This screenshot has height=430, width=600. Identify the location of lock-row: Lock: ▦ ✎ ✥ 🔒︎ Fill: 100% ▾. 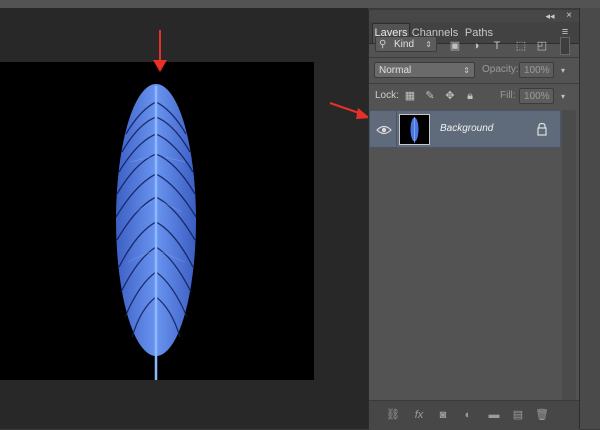
(474, 96).